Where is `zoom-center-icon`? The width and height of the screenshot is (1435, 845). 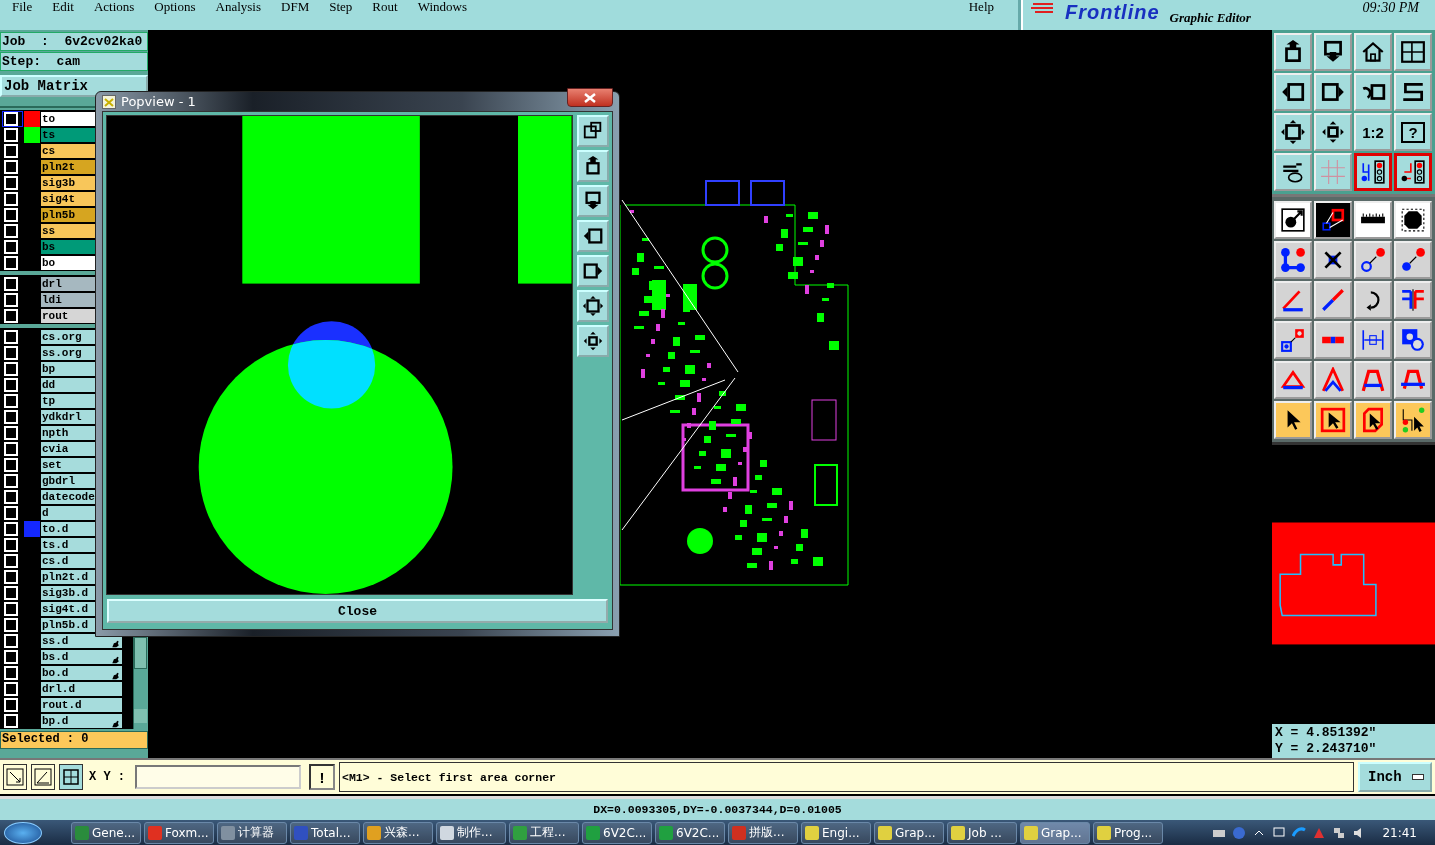
zoom-center-icon is located at coordinates (593, 341).